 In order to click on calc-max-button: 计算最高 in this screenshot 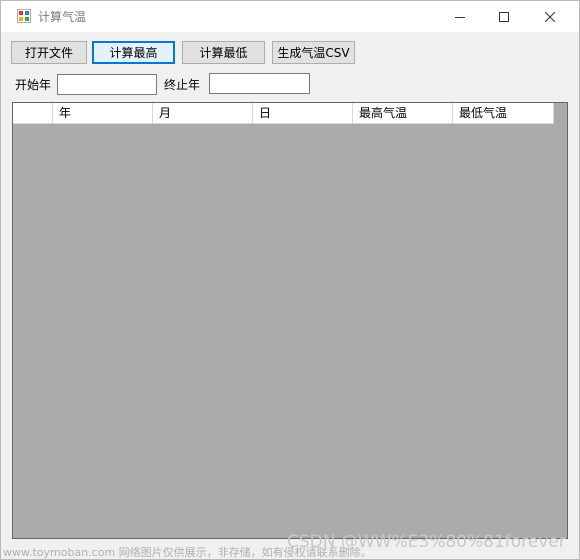, I will do `click(133, 52)`.